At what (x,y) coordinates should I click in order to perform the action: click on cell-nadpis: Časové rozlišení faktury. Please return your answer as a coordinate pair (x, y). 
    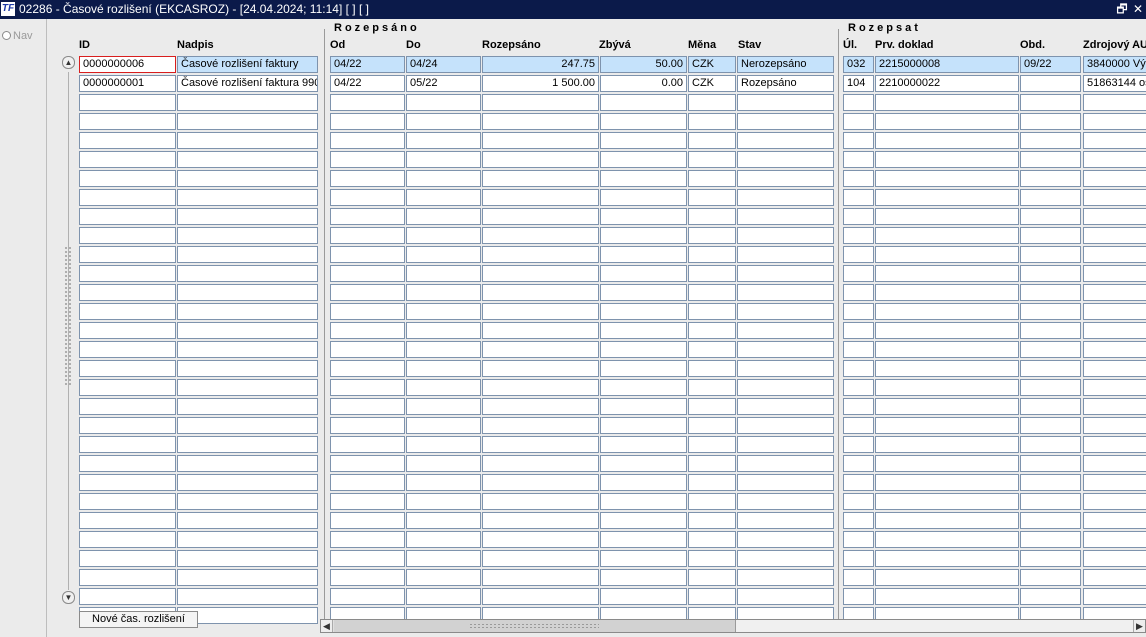
    Looking at the image, I should click on (247, 64).